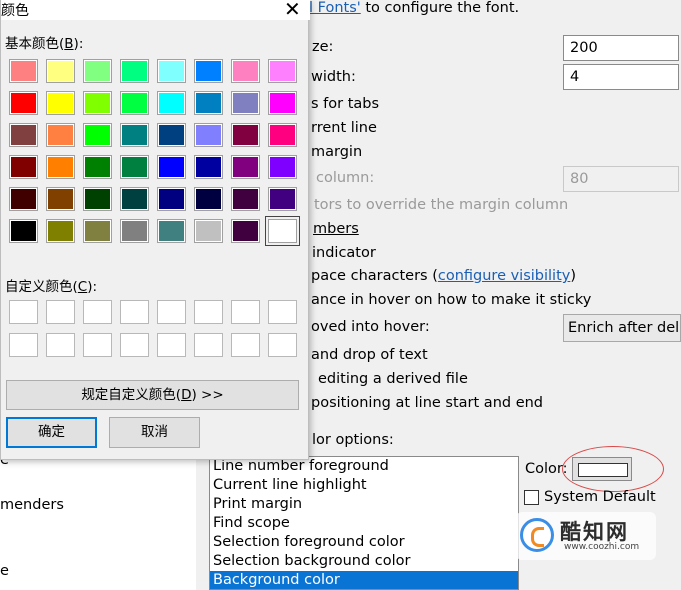 The height and width of the screenshot is (590, 681). I want to click on configure-visibility-link: configure visibility, so click(504, 276).